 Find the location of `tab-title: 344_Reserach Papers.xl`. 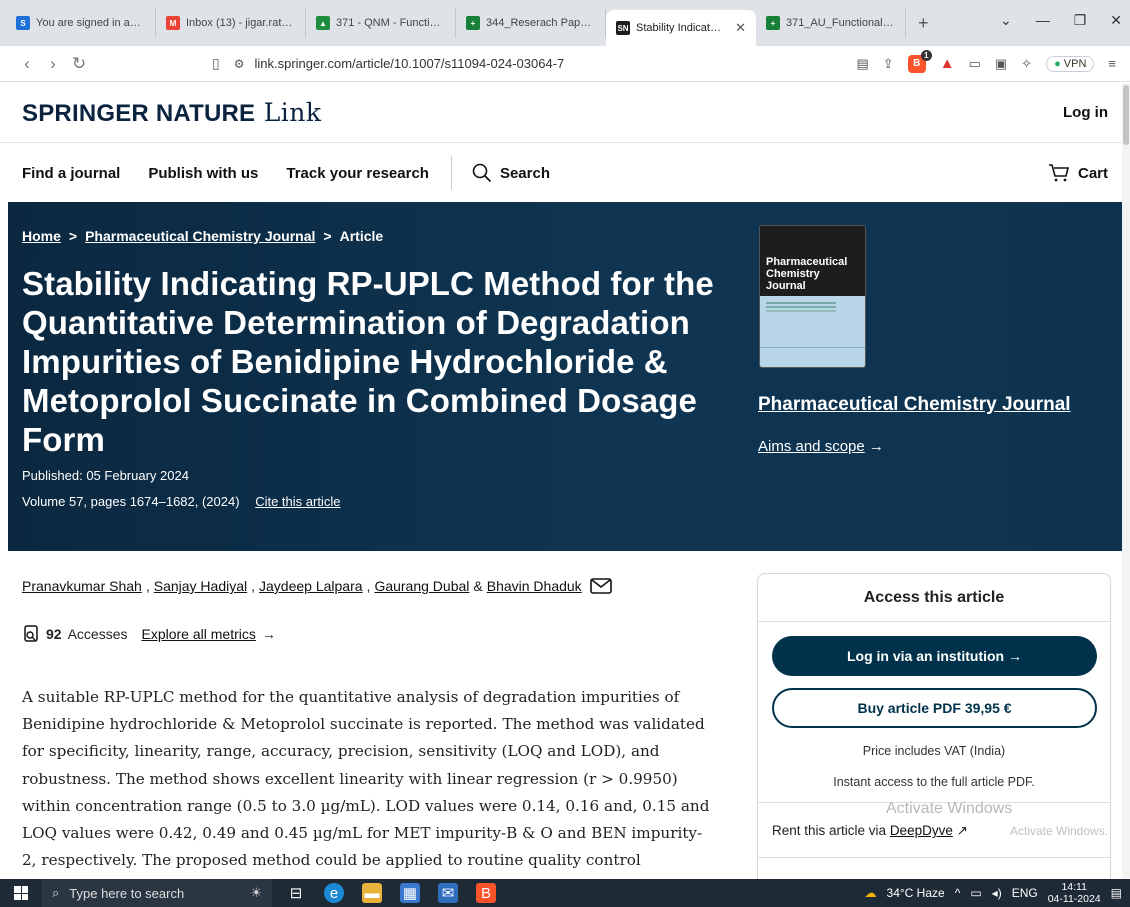

tab-title: 344_Reserach Papers.xl is located at coordinates (540, 23).